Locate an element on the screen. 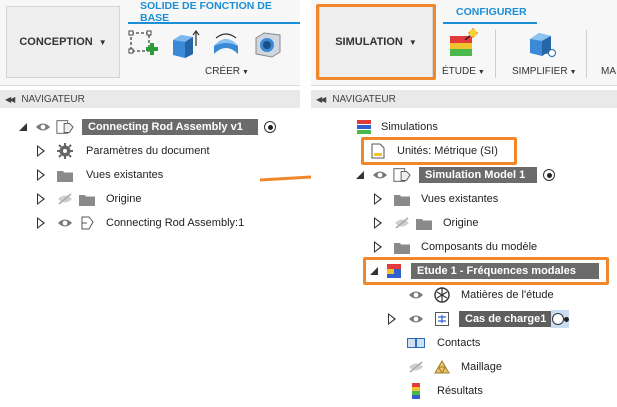 This screenshot has height=407, width=617. tree-study-materials: Matières de l'étude is located at coordinates (480, 295).